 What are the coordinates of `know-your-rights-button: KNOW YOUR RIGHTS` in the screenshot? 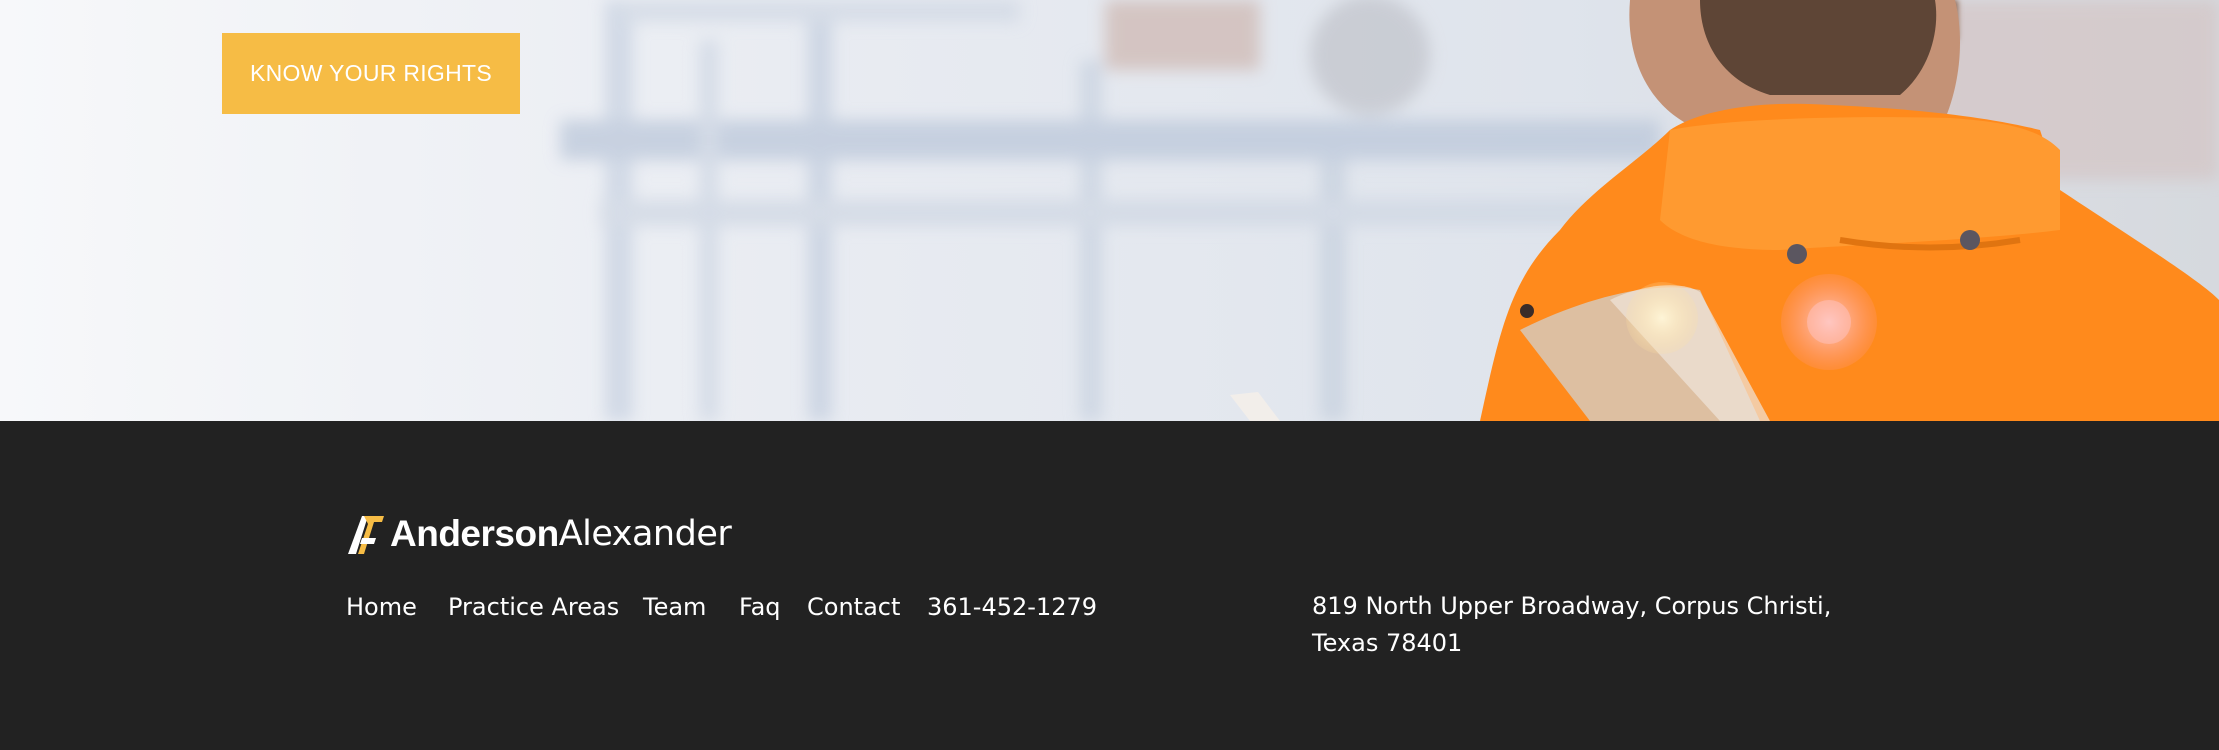 It's located at (371, 73).